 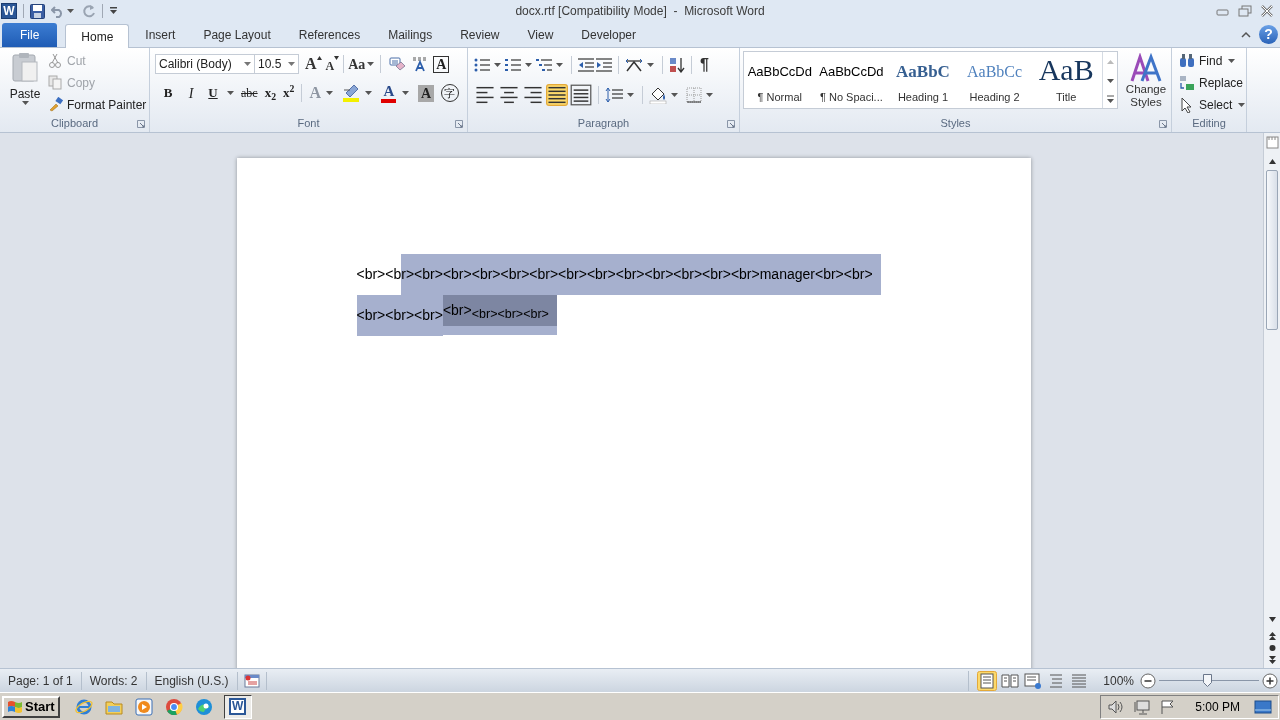 What do you see at coordinates (658, 95) in the screenshot?
I see `shading-icon` at bounding box center [658, 95].